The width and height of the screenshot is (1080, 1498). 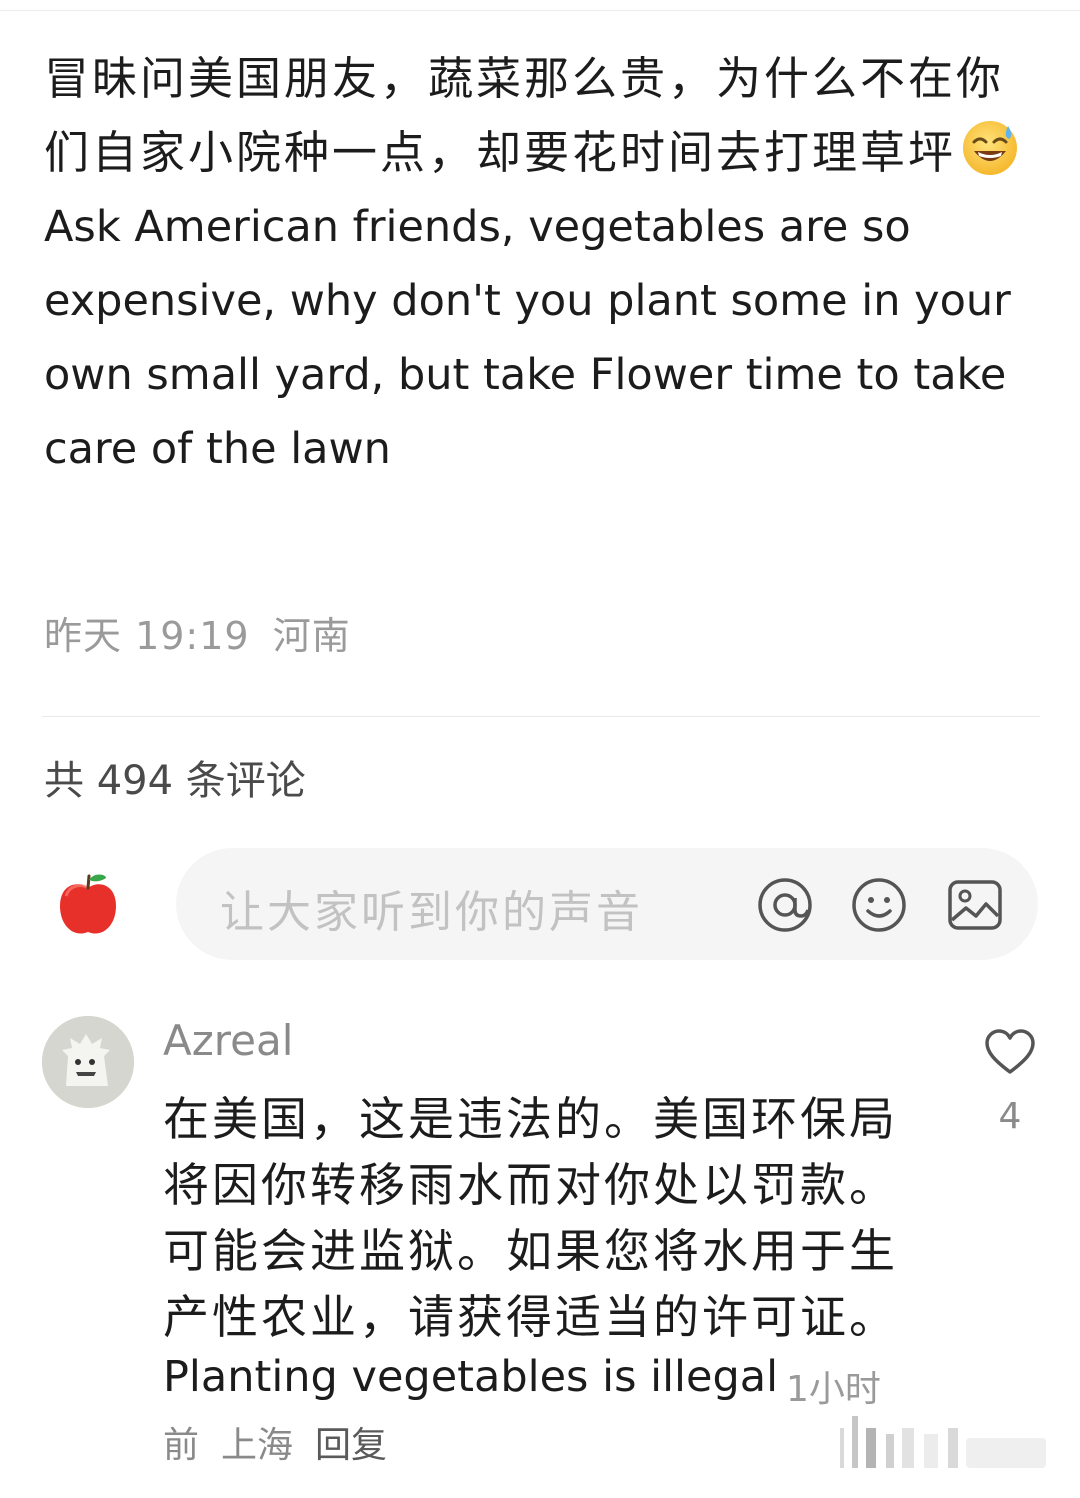 What do you see at coordinates (1010, 1052) in the screenshot?
I see `heart-icon` at bounding box center [1010, 1052].